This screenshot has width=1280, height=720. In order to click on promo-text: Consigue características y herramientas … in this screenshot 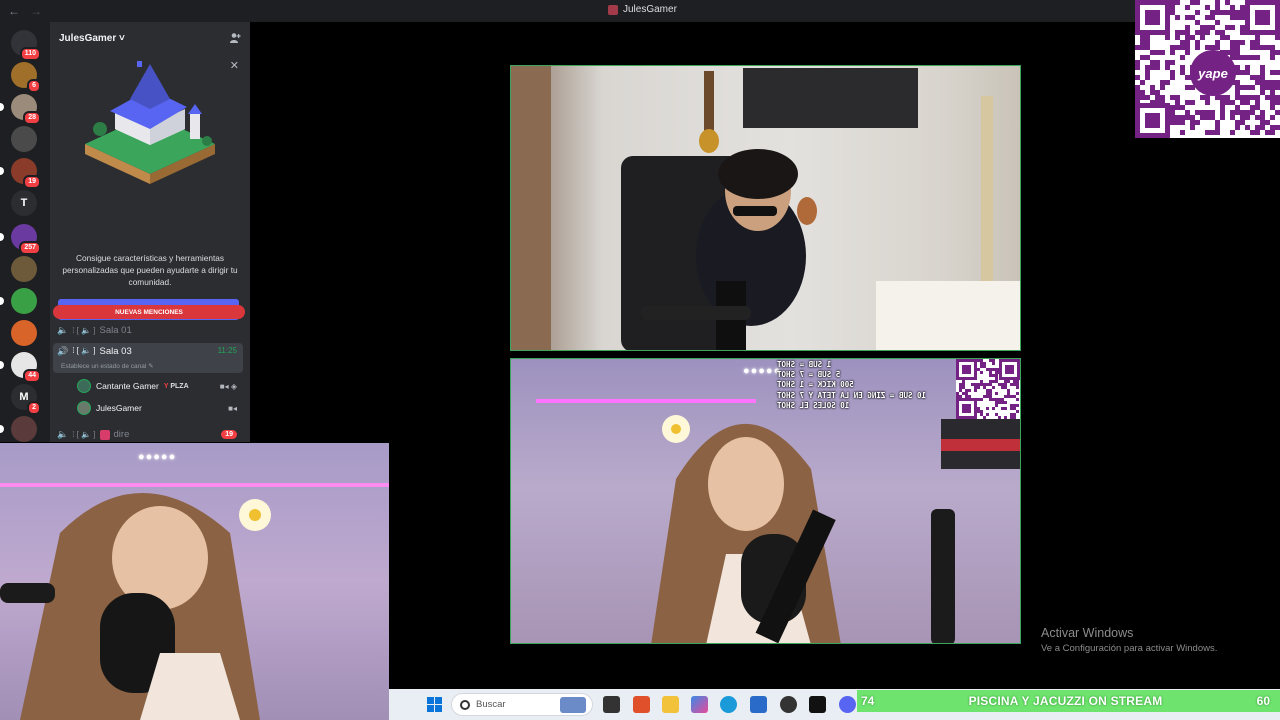, I will do `click(150, 270)`.